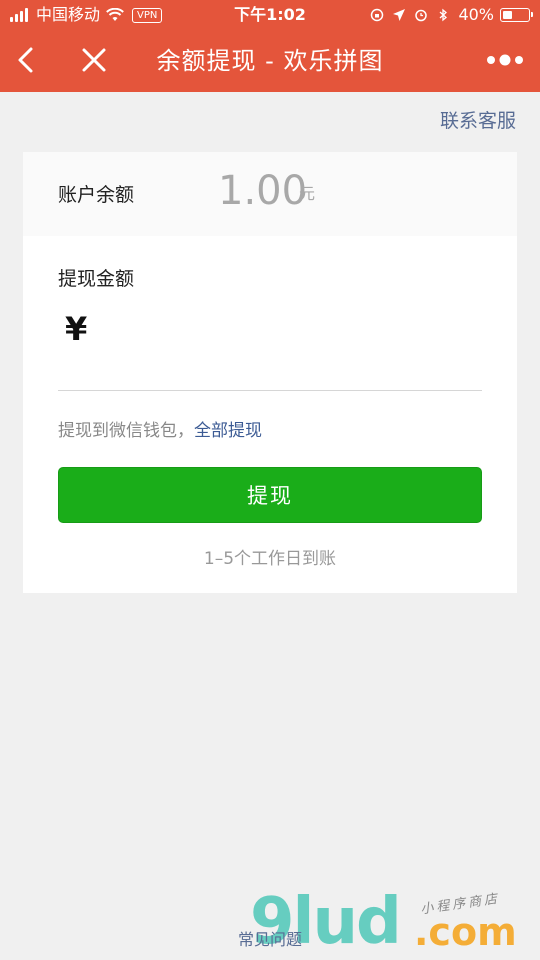  Describe the element at coordinates (28, 60) in the screenshot. I see `back-arrow-icon` at that location.